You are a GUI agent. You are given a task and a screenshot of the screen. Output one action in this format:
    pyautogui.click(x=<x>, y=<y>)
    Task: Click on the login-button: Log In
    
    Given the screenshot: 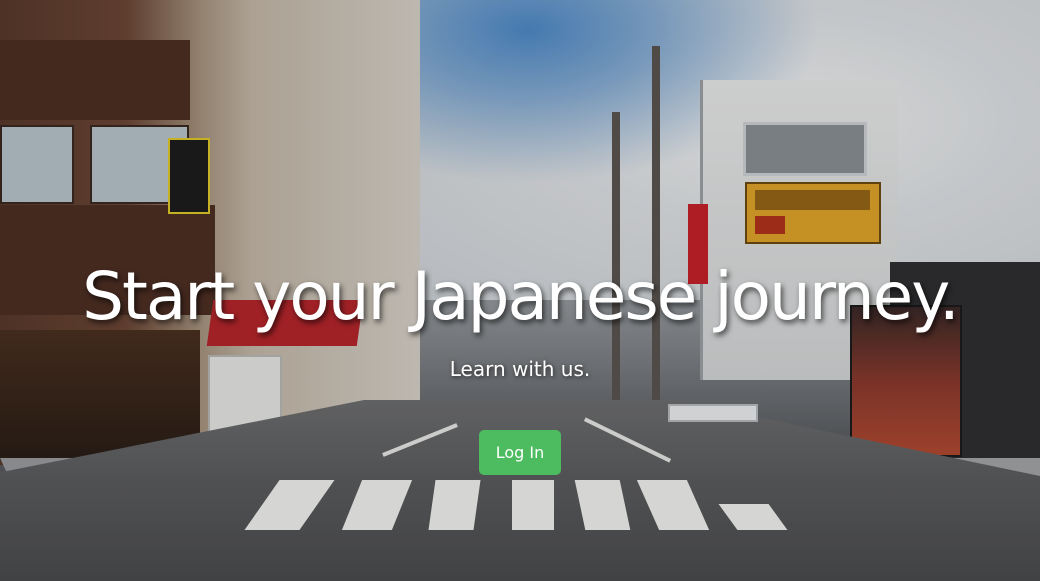 What is the action you would take?
    pyautogui.click(x=520, y=452)
    